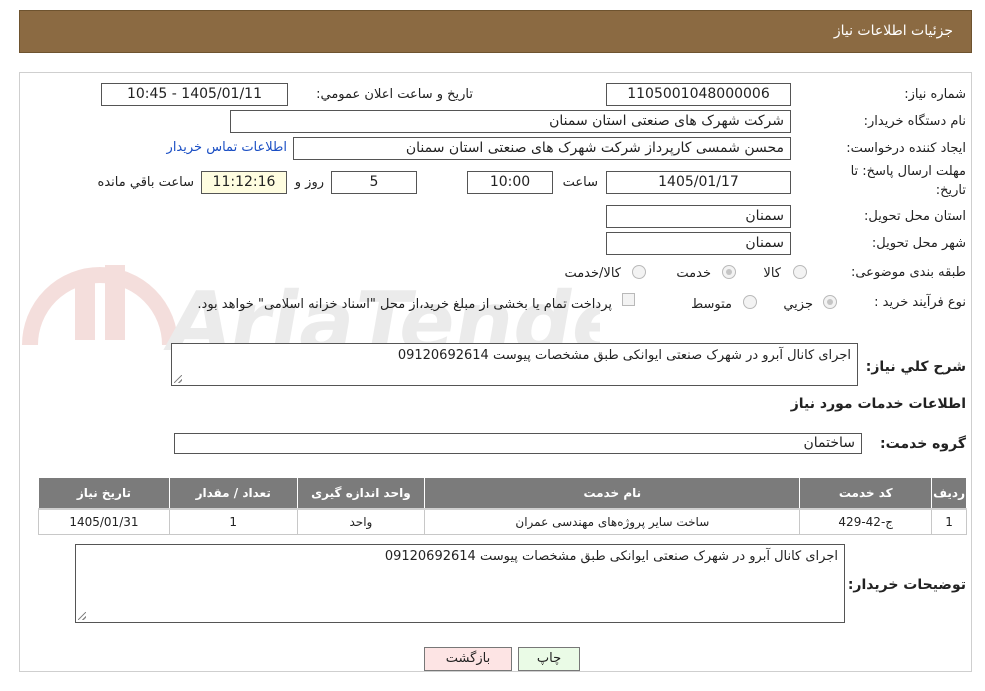  What do you see at coordinates (612, 521) in the screenshot?
I see `cell-service-name: ساخت سایر پروژه‌های مهندسی عمران` at bounding box center [612, 521].